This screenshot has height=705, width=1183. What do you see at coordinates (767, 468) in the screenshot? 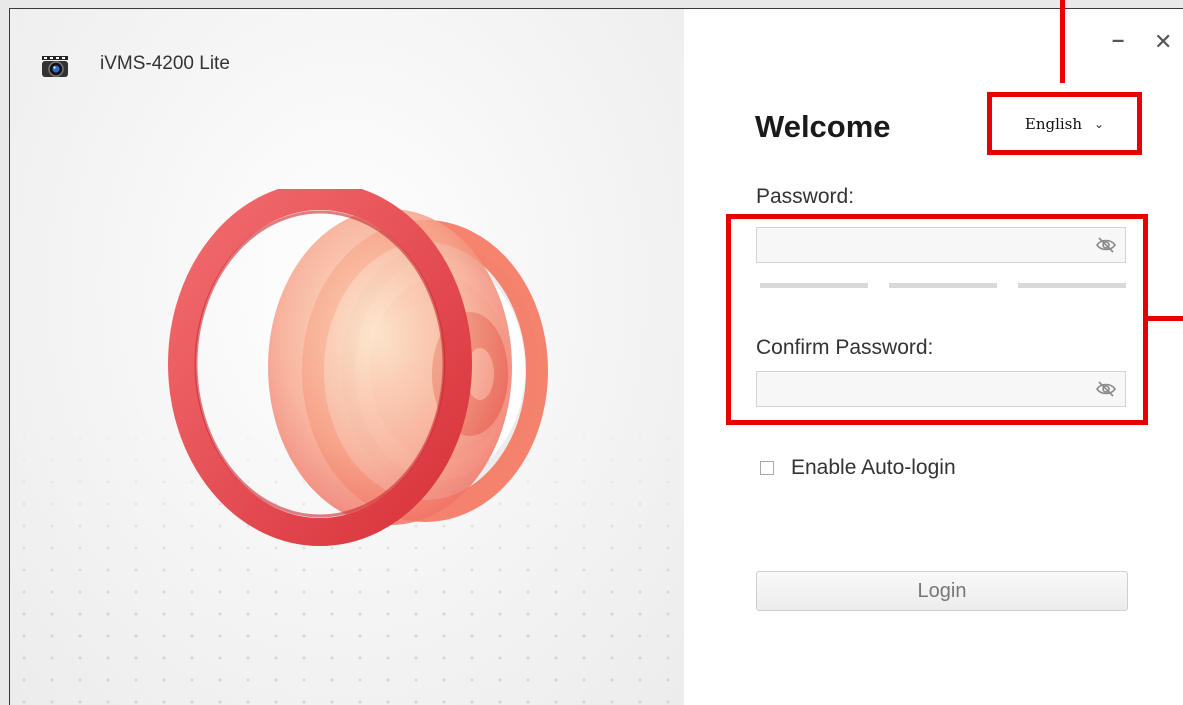
I see `auto-login-checkbox` at bounding box center [767, 468].